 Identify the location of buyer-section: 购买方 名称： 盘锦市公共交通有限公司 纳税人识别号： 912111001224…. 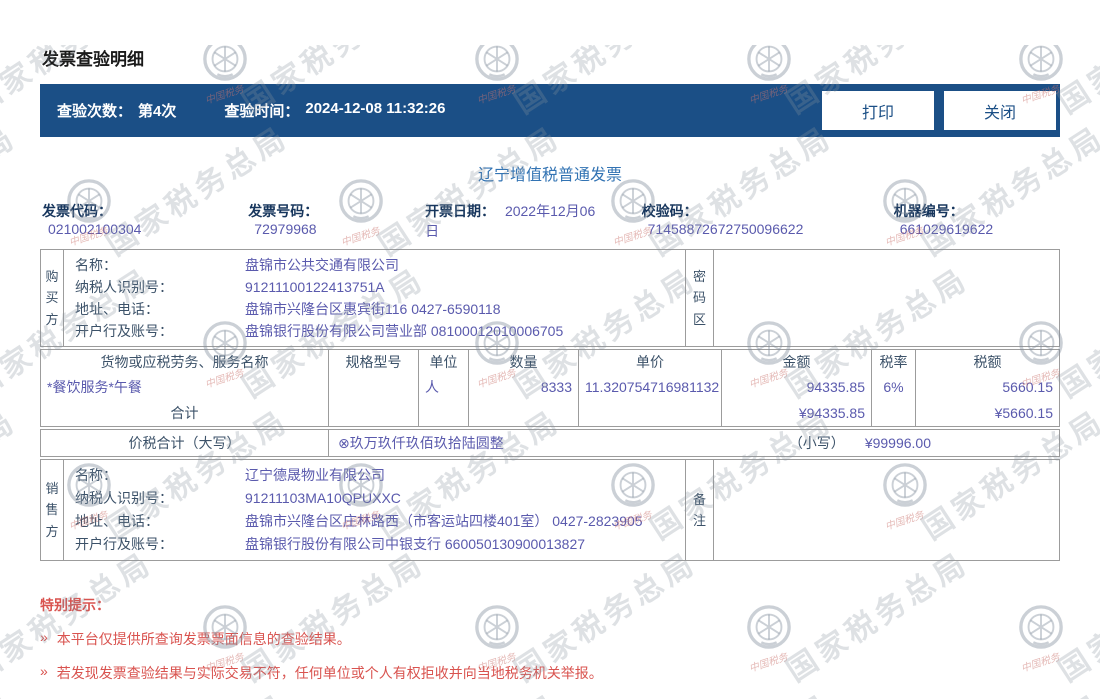
(550, 298).